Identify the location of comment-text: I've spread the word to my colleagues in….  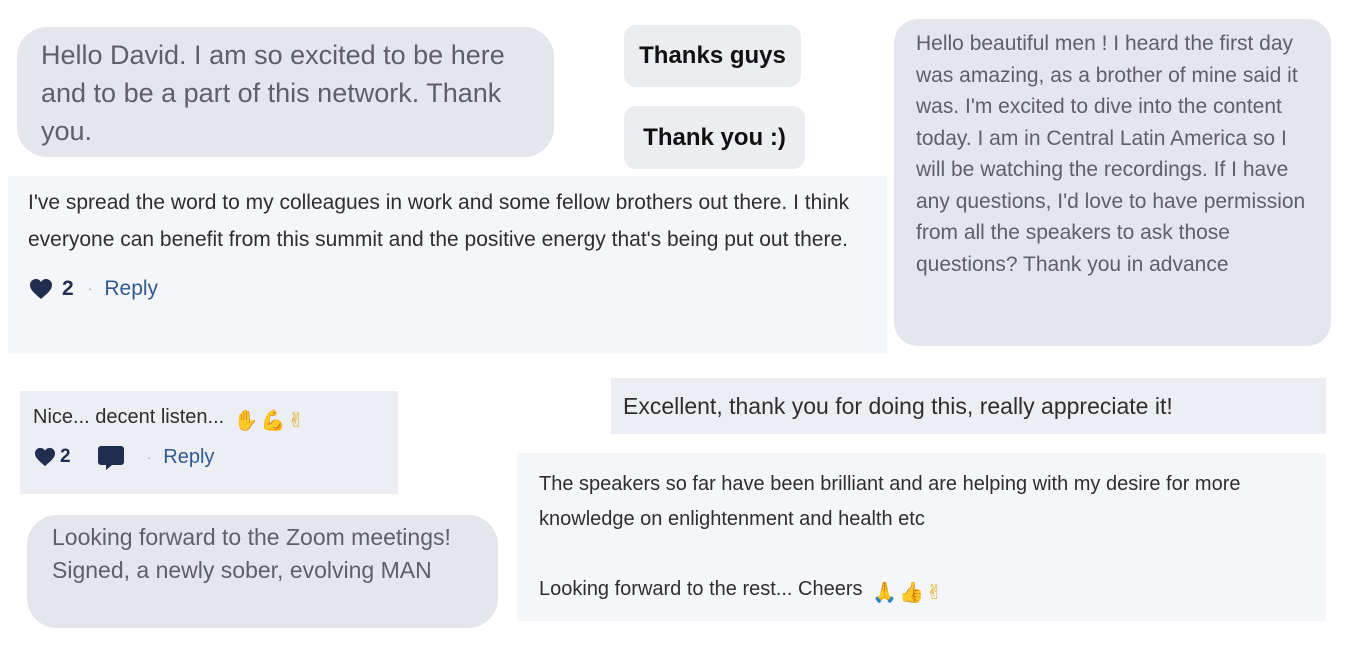
(439, 221).